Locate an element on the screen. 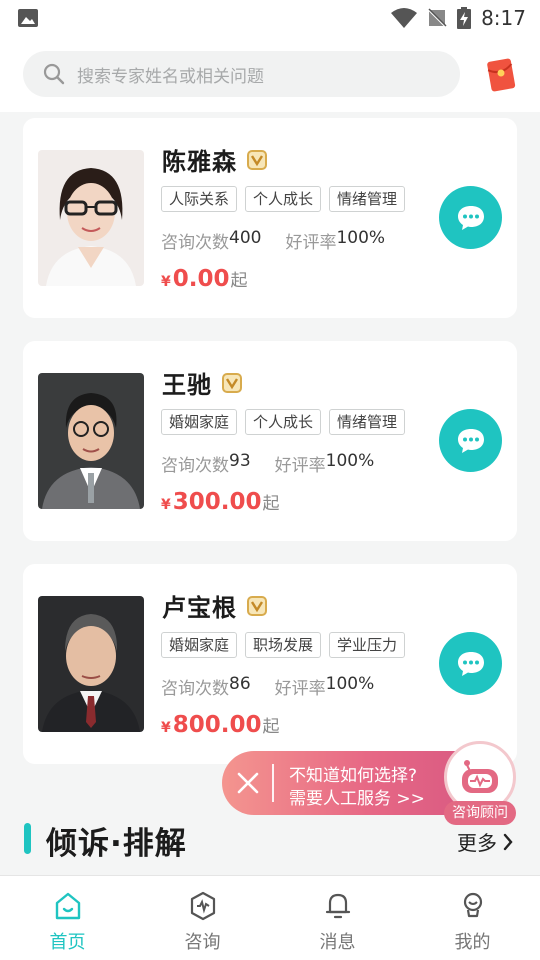 The image size is (540, 960). tag-list: 婚姻家庭 职场发展 学业压力 is located at coordinates (283, 645).